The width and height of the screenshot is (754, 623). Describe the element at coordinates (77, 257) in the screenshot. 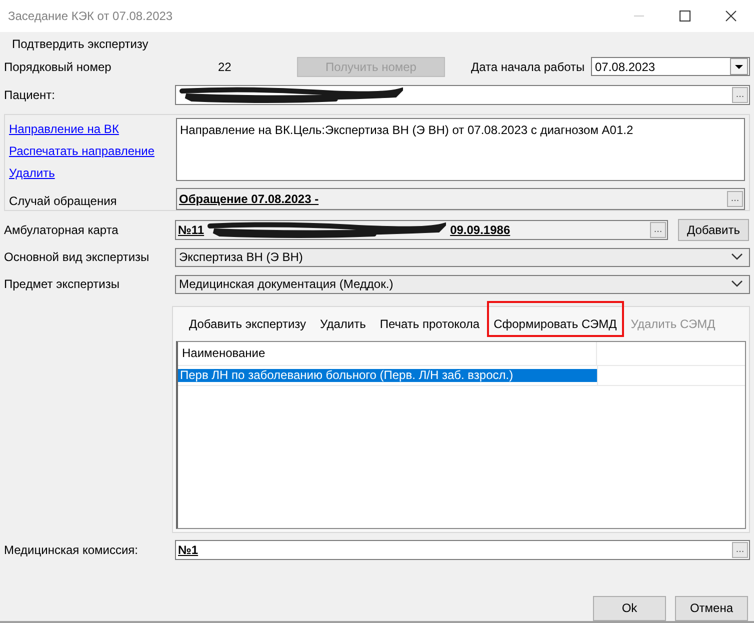

I see `field-label: Основной вид экспертизы` at that location.